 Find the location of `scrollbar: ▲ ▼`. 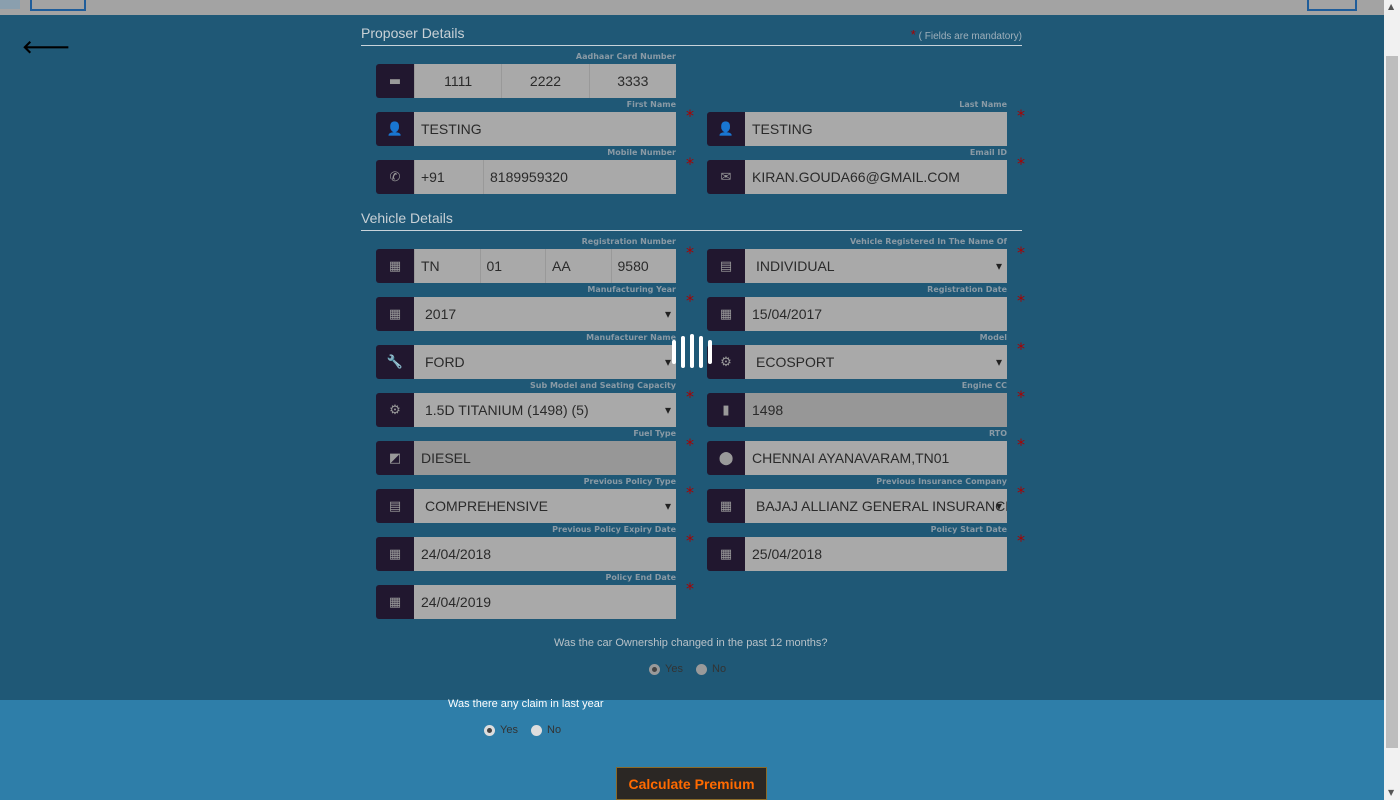

scrollbar: ▲ ▼ is located at coordinates (1392, 400).